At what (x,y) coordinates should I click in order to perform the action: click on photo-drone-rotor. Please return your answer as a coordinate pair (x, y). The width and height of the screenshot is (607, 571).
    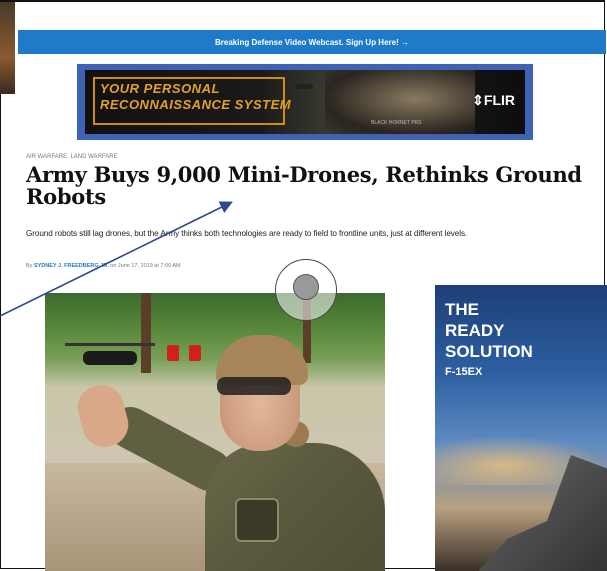
    Looking at the image, I should click on (110, 344).